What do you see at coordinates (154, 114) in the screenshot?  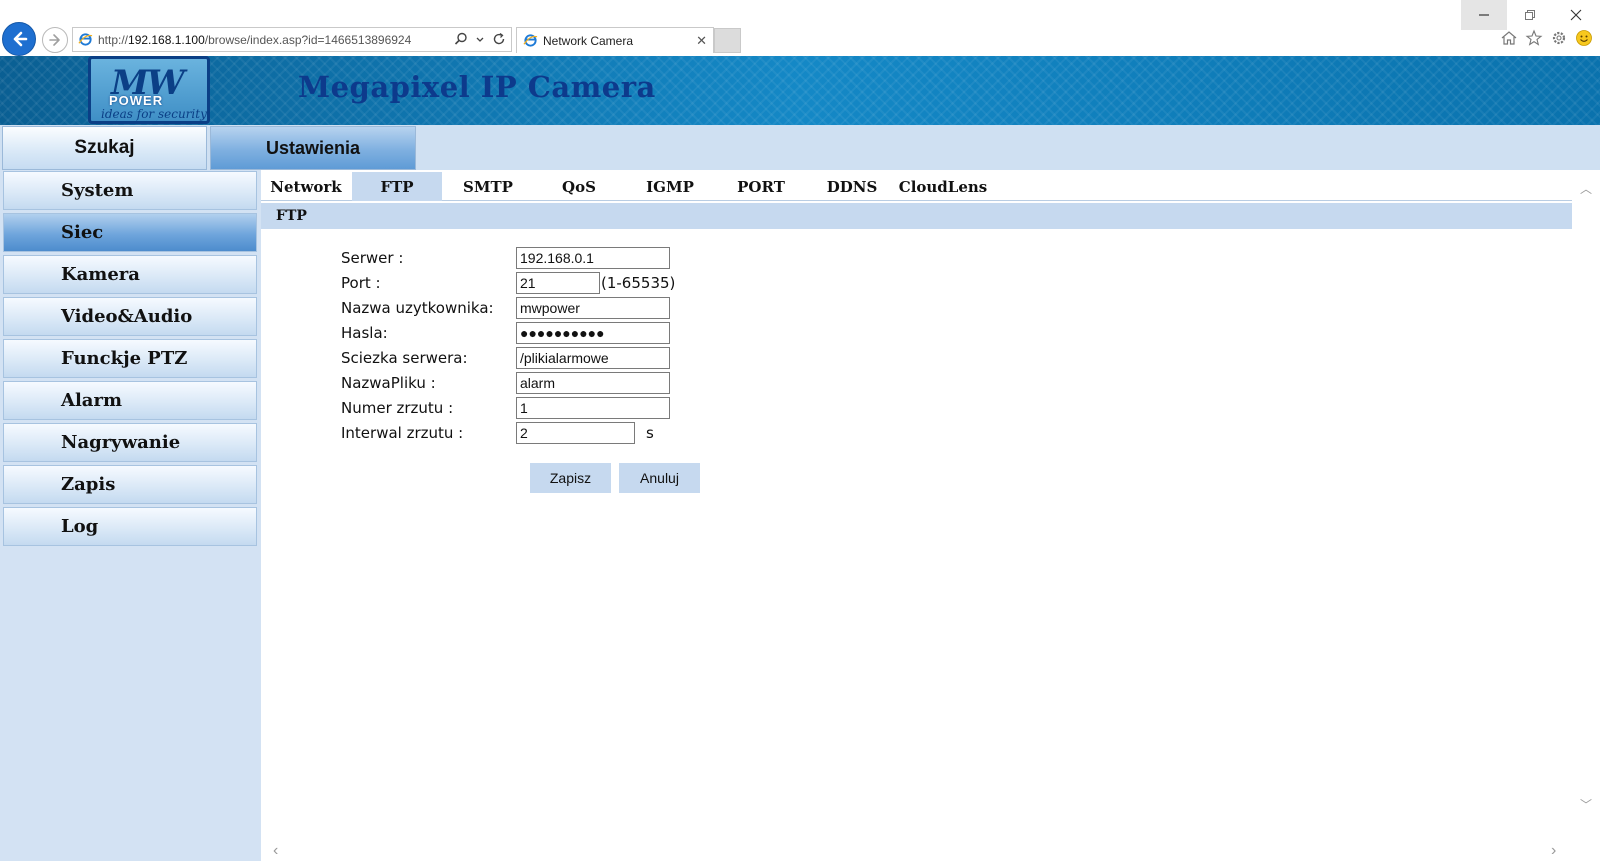 I see `logo-tagline: ideas for security` at bounding box center [154, 114].